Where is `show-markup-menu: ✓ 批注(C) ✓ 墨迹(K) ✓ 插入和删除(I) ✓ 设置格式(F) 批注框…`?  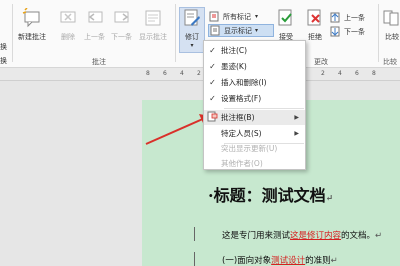
show-markup-menu: ✓ 批注(C) ✓ 墨迹(K) ✓ 插入和删除(I) ✓ 设置格式(F) 批注框… is located at coordinates (254, 105).